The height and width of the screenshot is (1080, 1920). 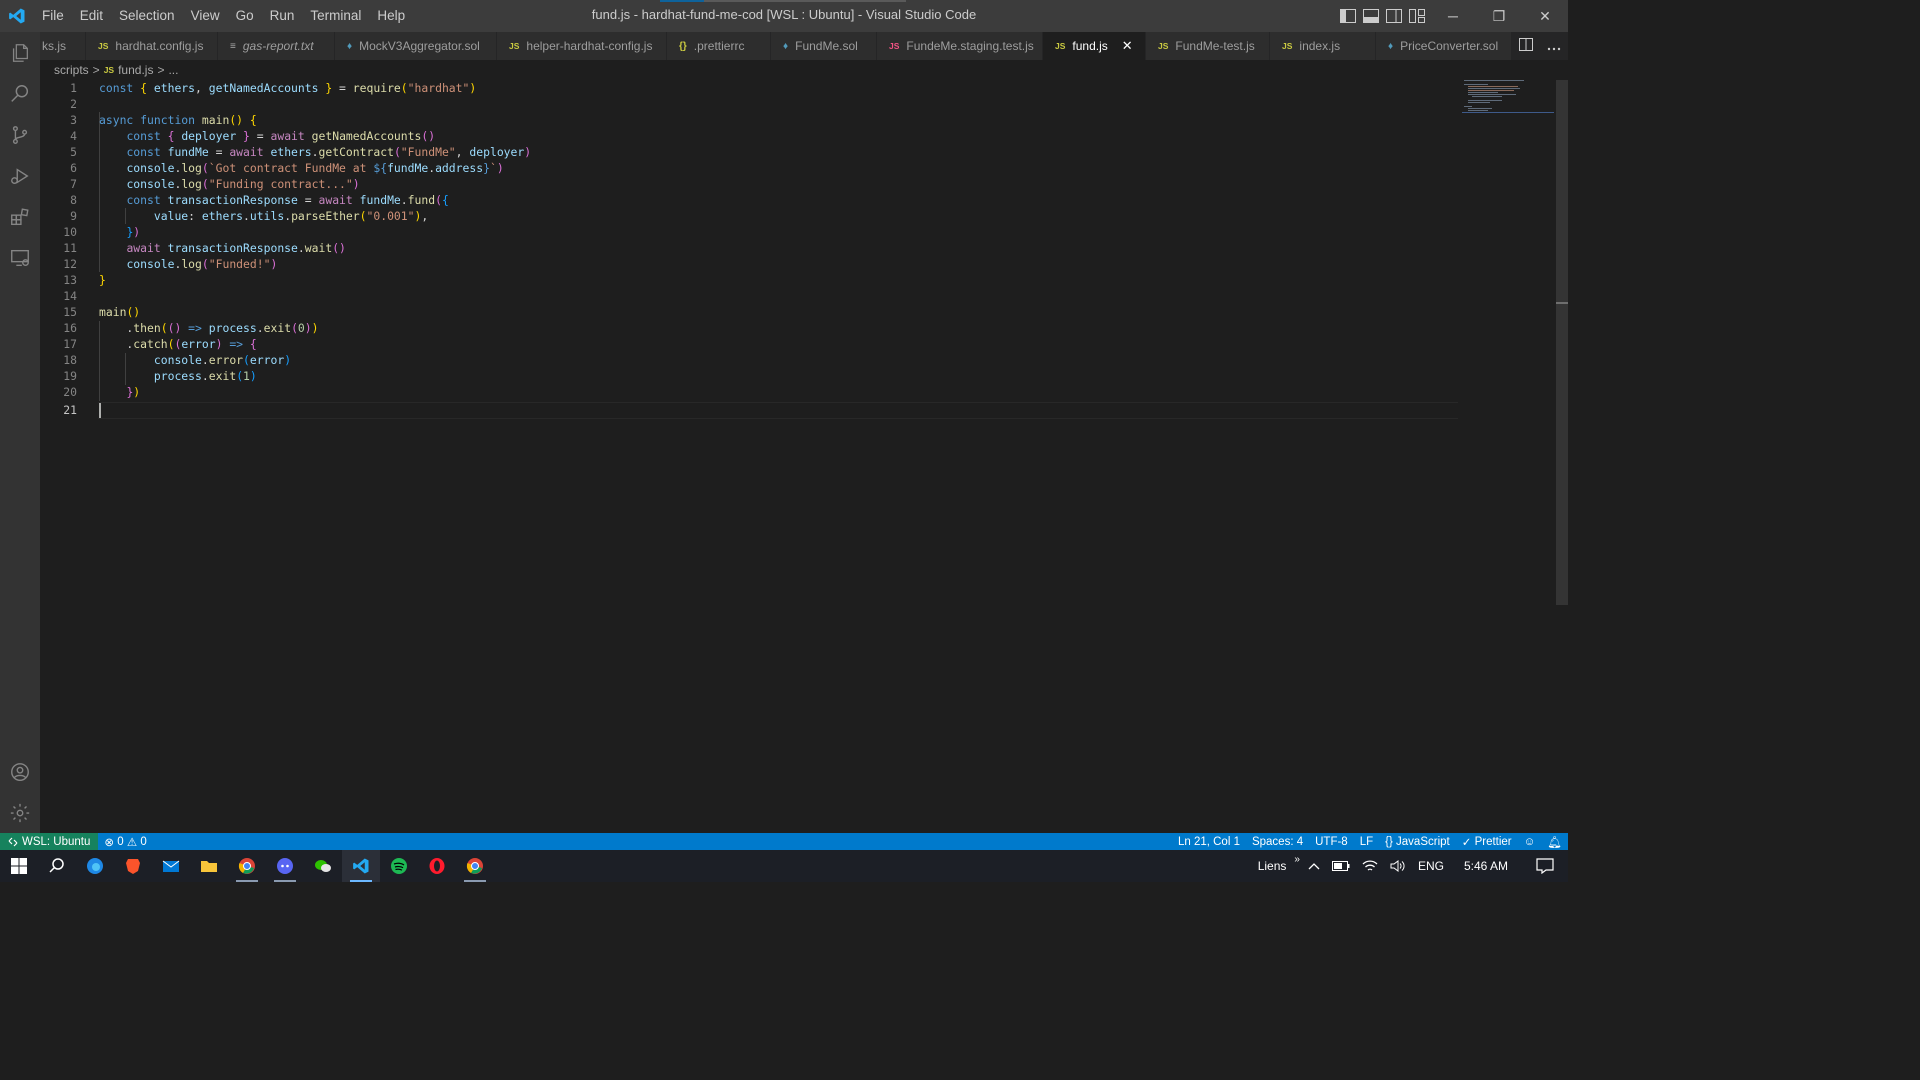 What do you see at coordinates (1127, 46) in the screenshot?
I see `close-tab-icon: ✕` at bounding box center [1127, 46].